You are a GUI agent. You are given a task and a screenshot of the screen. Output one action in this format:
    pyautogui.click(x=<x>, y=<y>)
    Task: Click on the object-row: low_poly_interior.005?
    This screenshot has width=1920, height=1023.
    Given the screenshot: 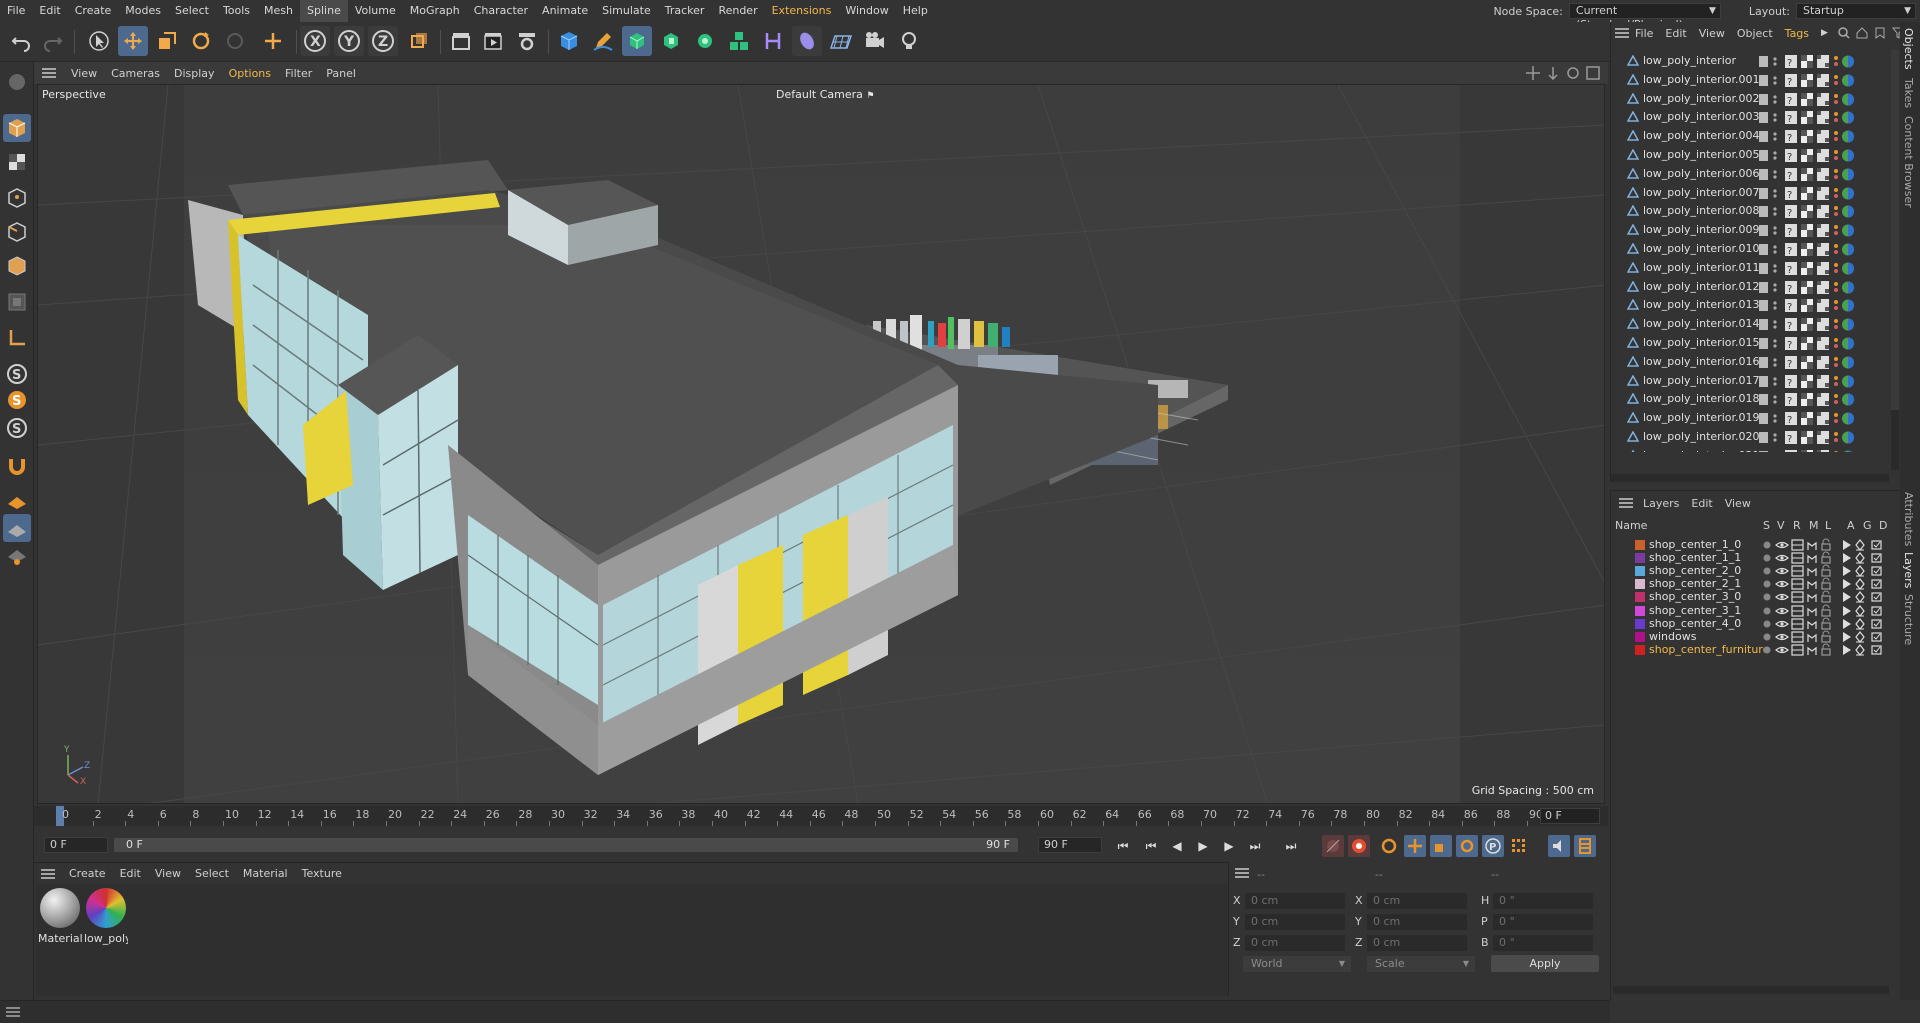 What is the action you would take?
    pyautogui.click(x=1750, y=155)
    